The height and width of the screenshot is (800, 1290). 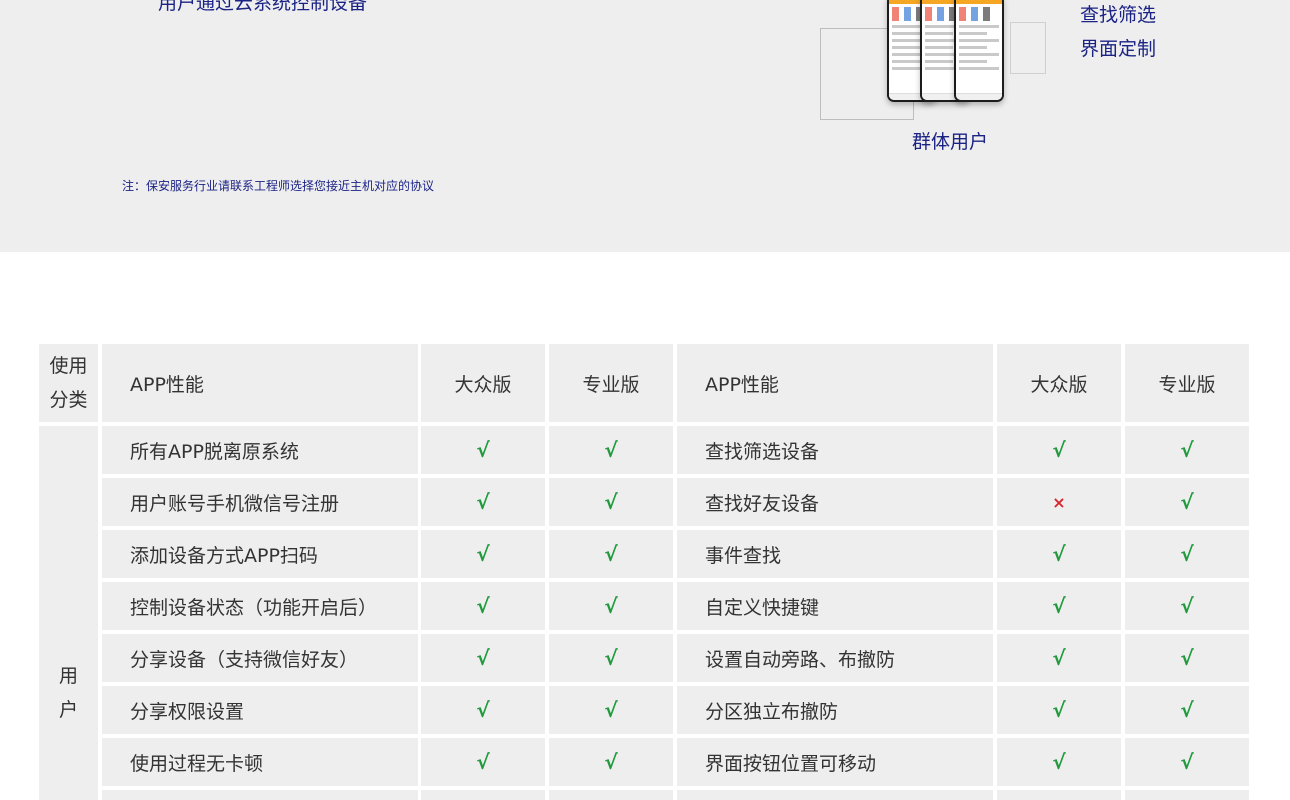 I want to click on header-pro-right: 专业版, so click(x=1187, y=383).